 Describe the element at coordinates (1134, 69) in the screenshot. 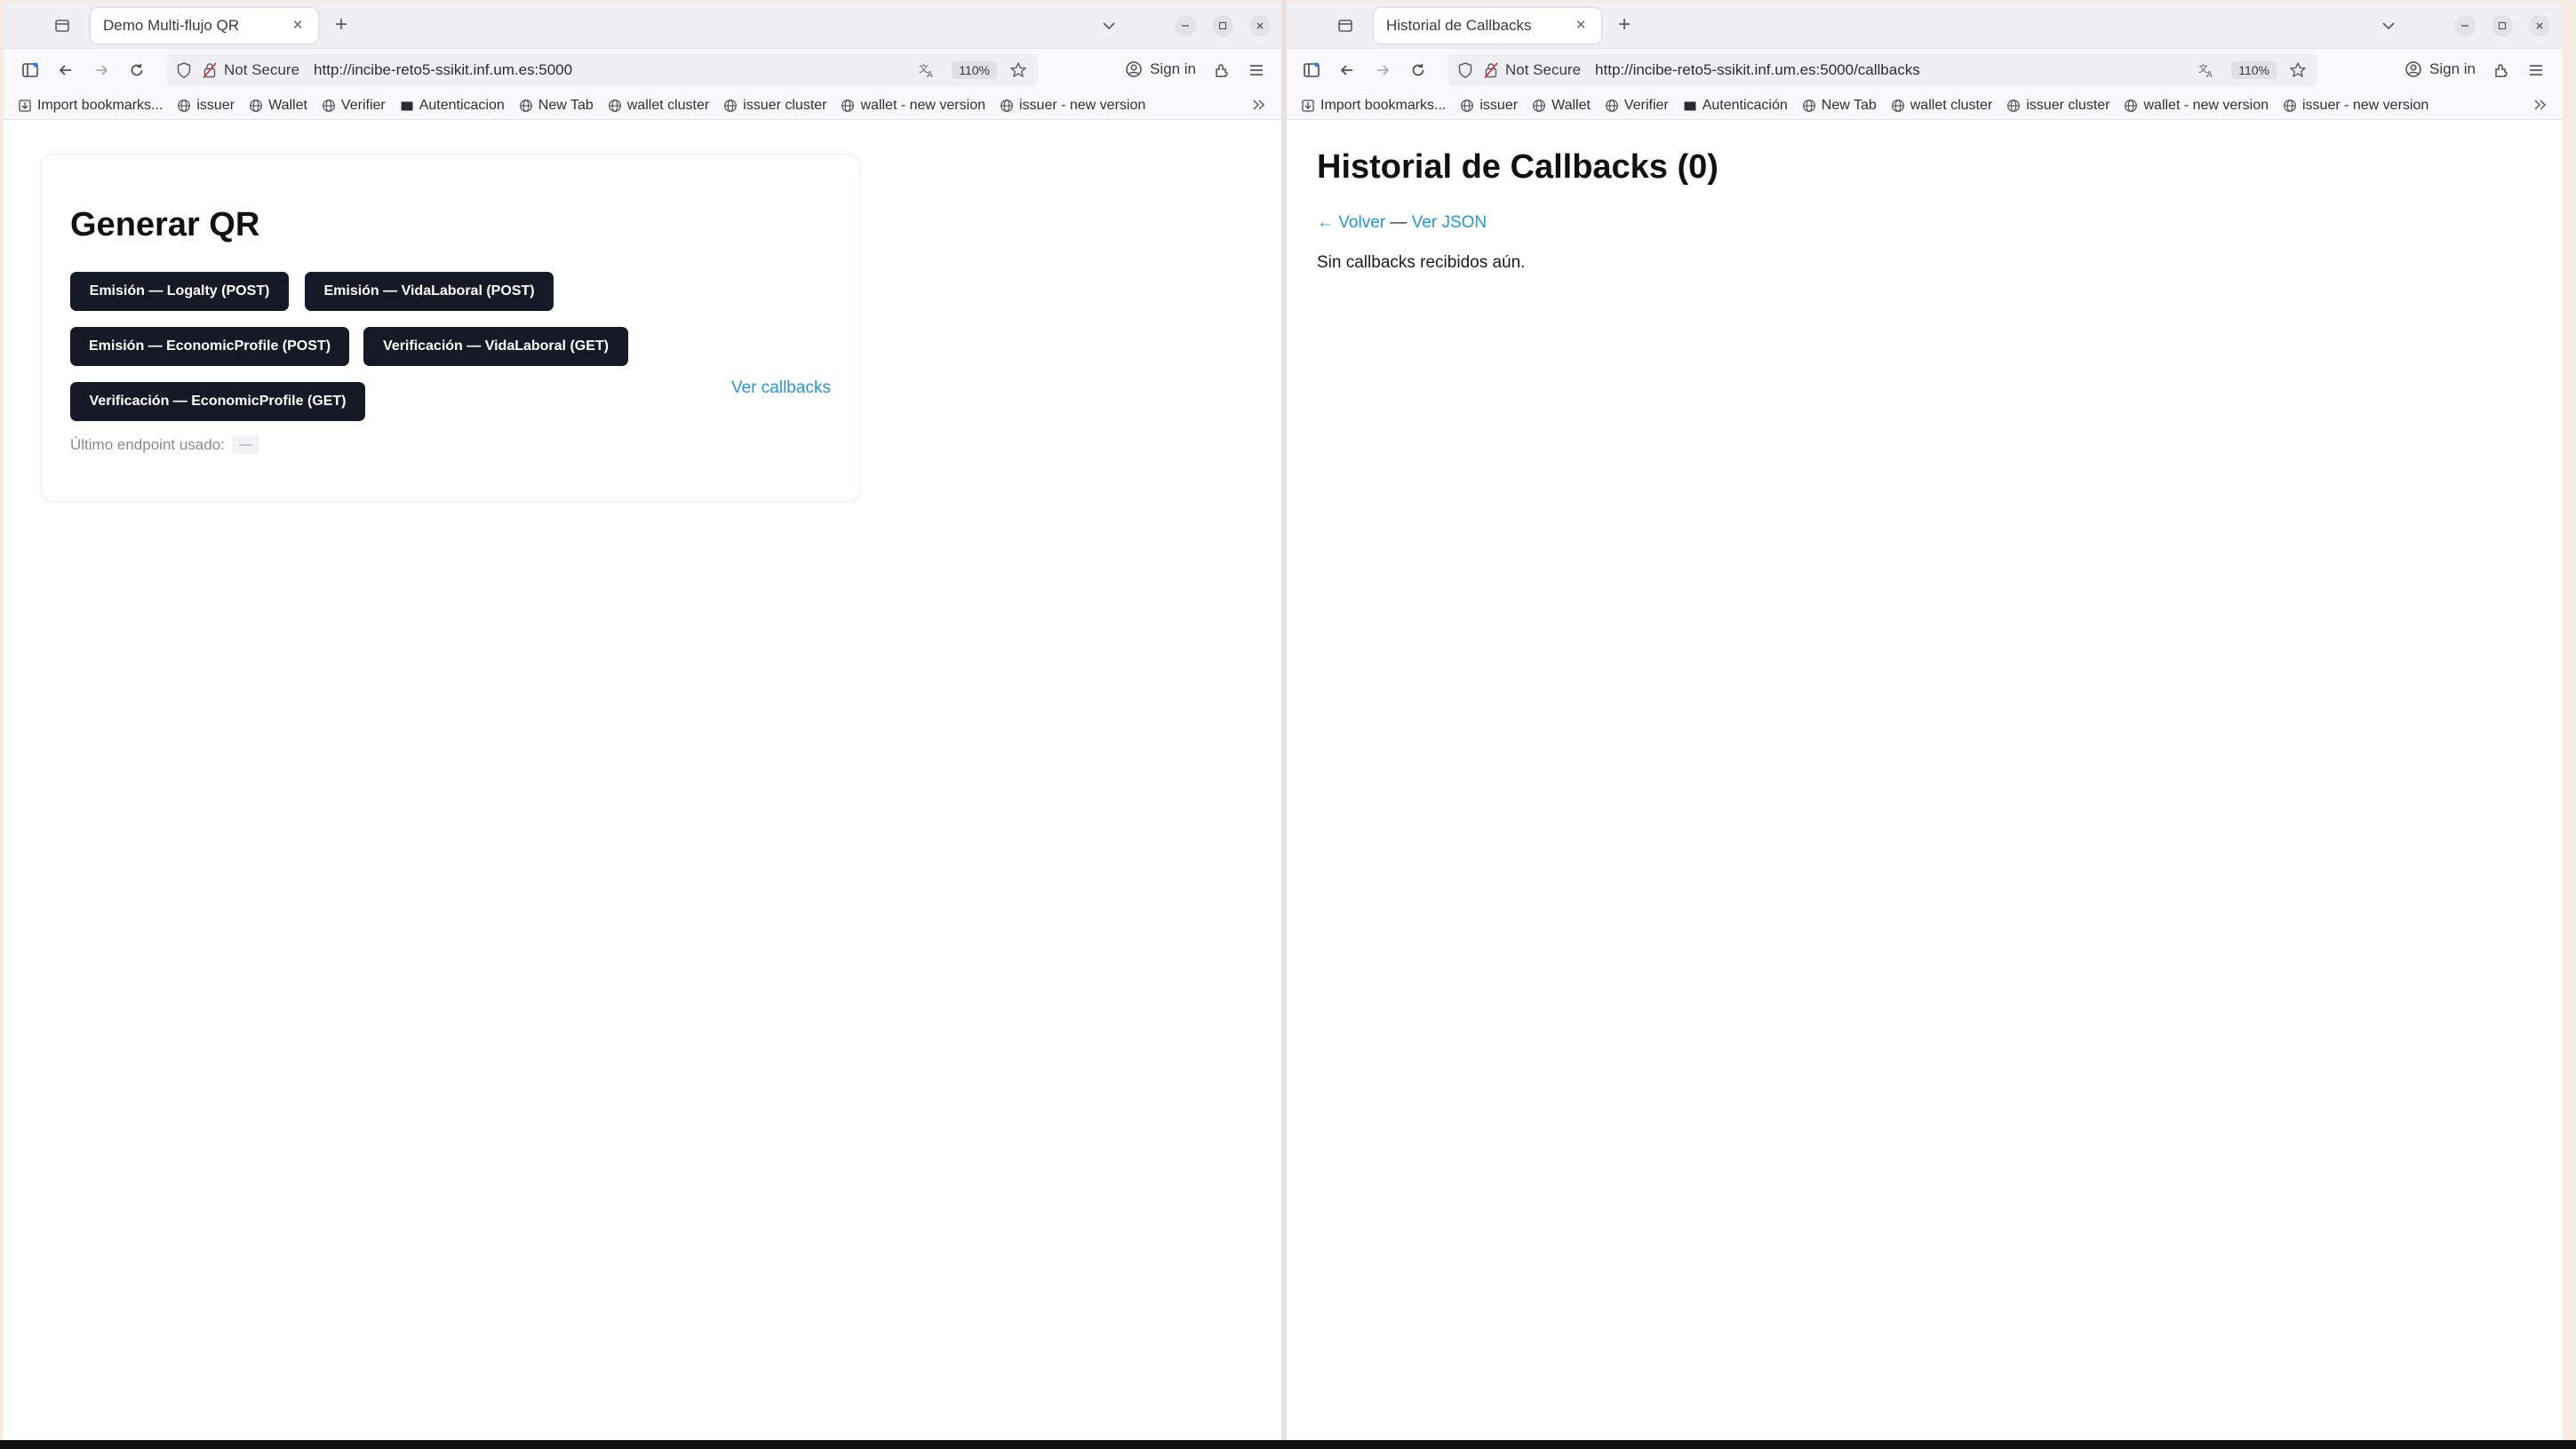

I see `account-icon` at that location.